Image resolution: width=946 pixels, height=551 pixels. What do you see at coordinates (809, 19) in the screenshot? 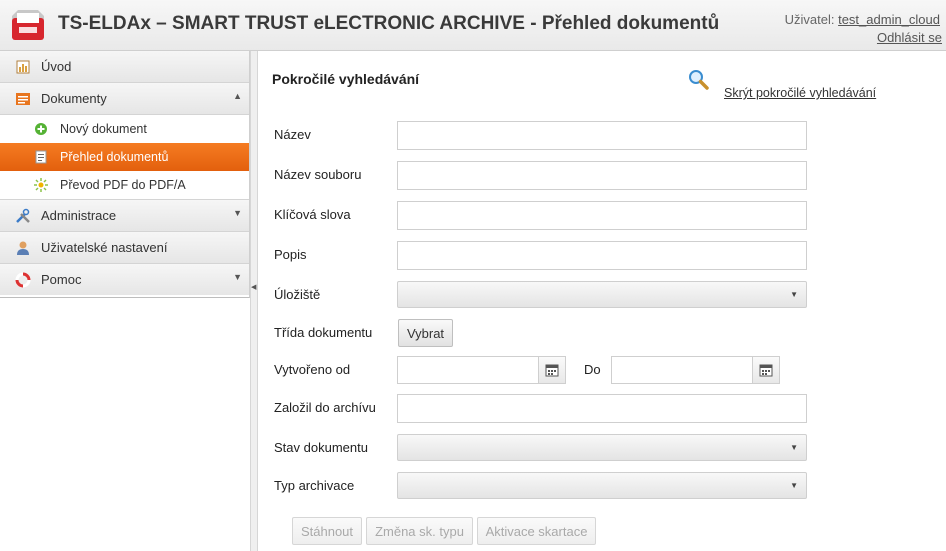
I see `user-label: Uživatel:` at bounding box center [809, 19].